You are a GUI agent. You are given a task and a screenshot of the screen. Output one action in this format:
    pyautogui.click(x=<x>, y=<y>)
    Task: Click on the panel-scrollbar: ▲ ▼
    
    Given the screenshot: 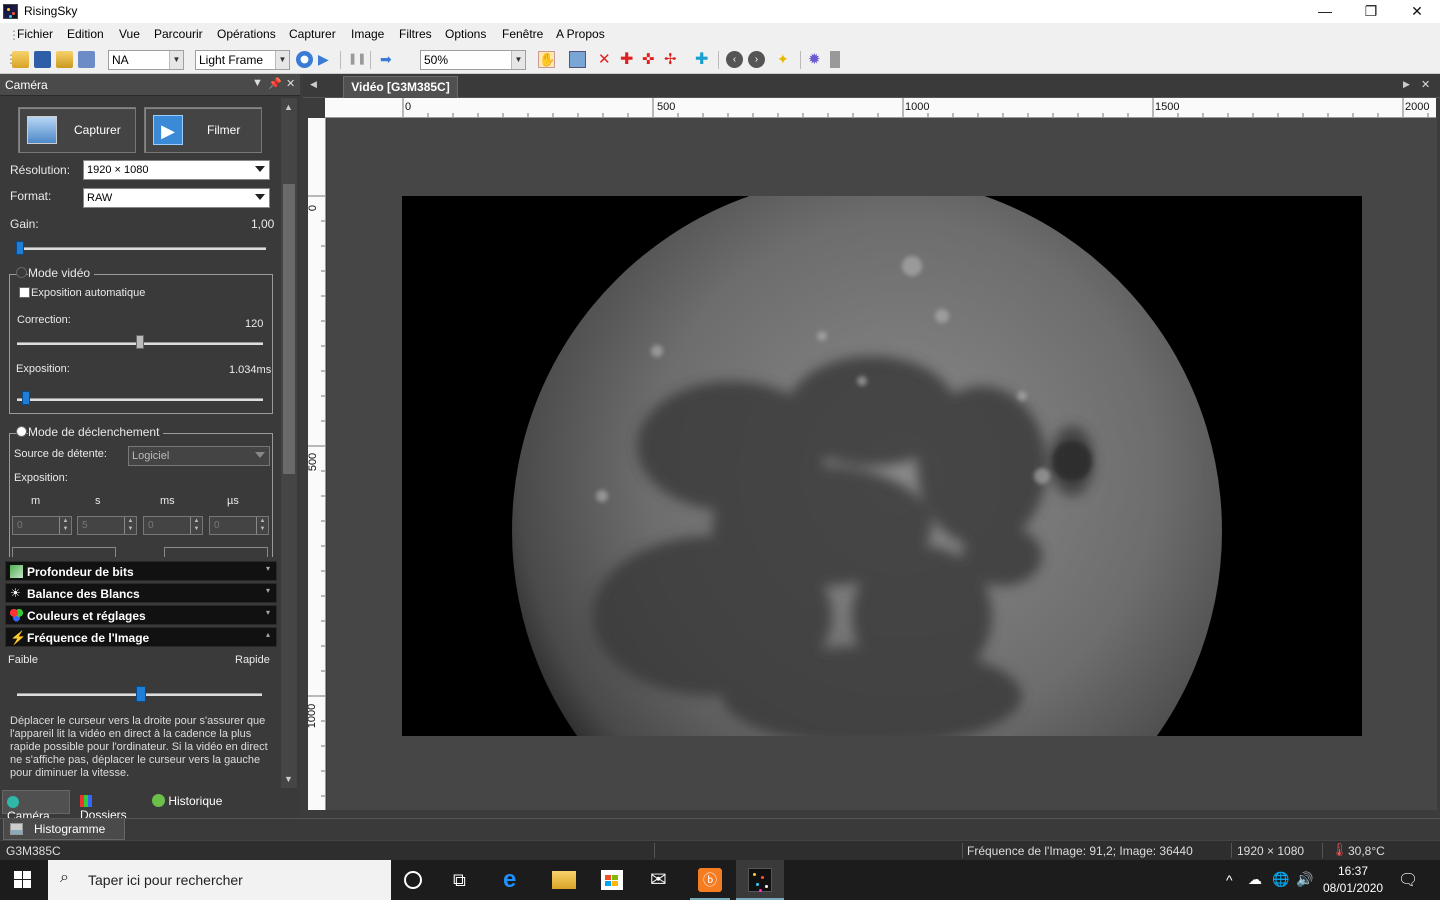 What is the action you would take?
    pyautogui.click(x=289, y=443)
    